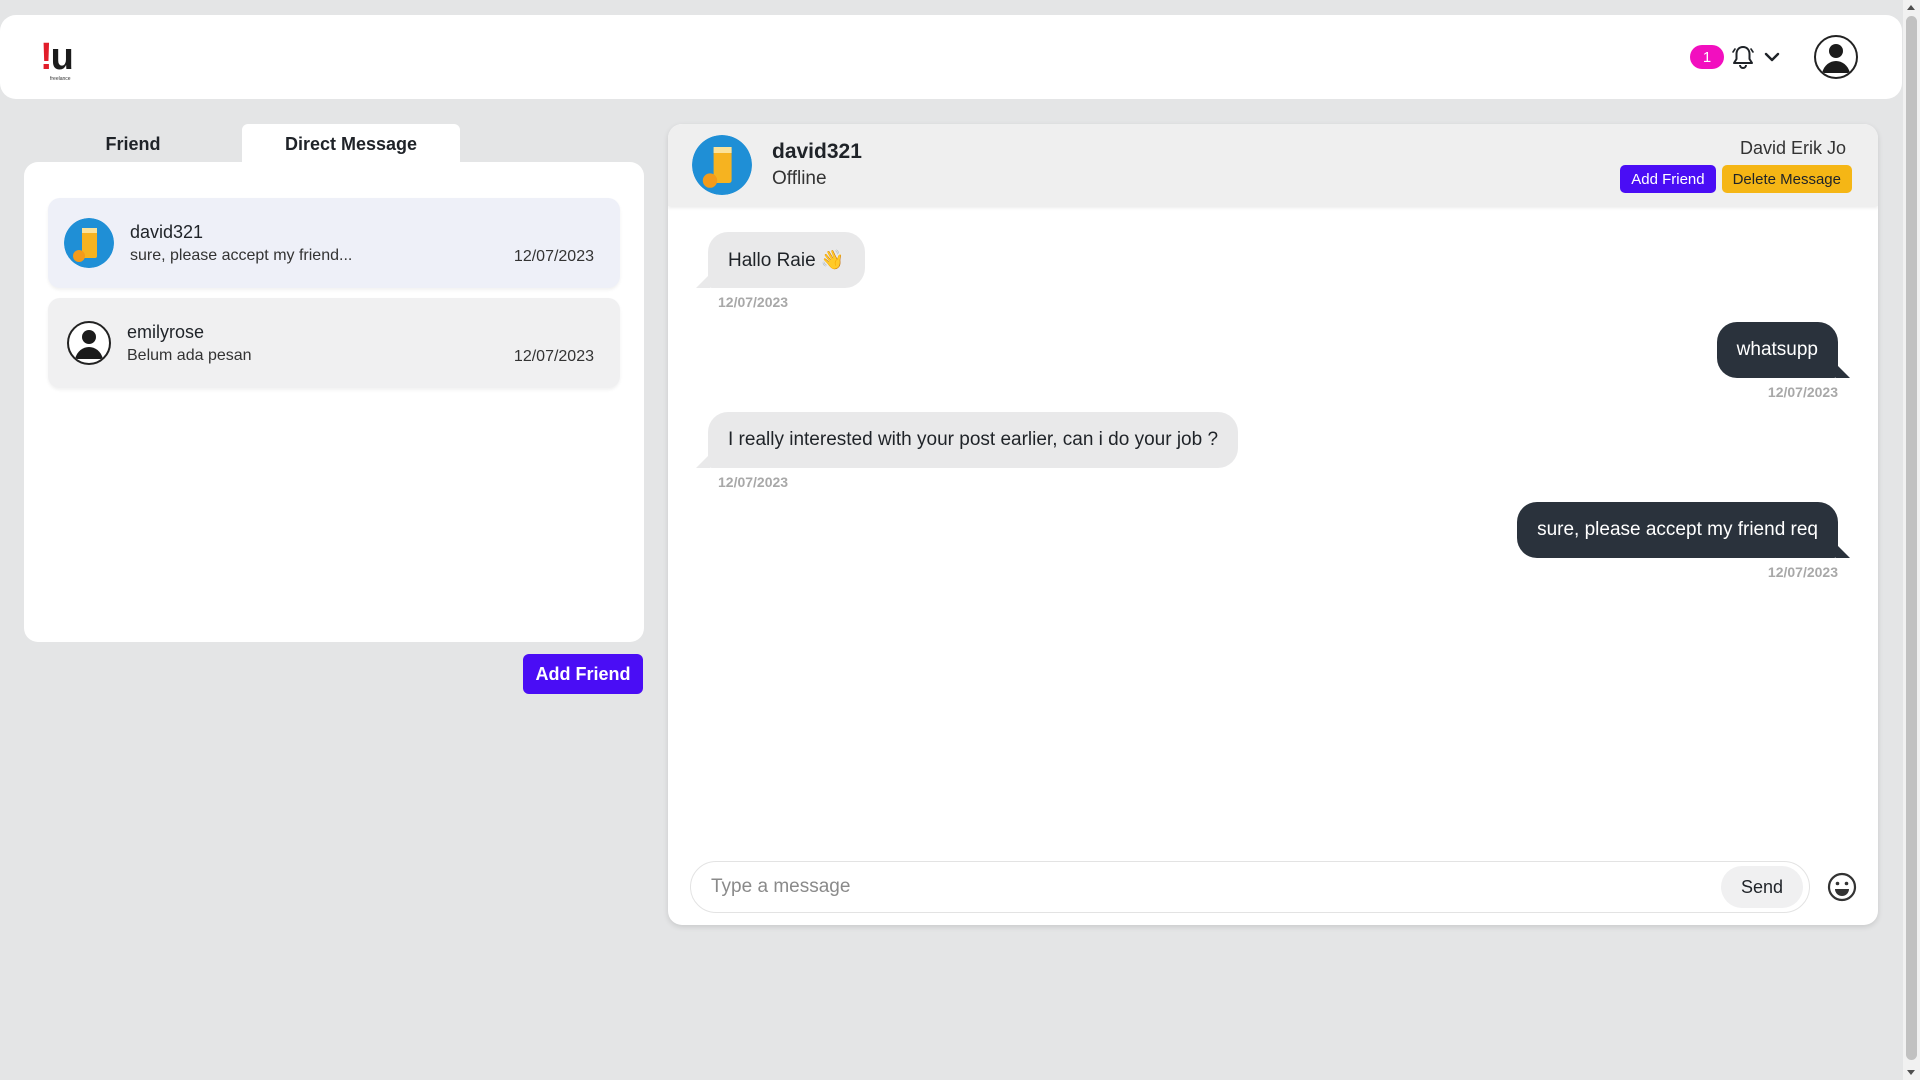 The width and height of the screenshot is (1920, 1080). Describe the element at coordinates (167, 231) in the screenshot. I see `conversation-name: david321` at that location.